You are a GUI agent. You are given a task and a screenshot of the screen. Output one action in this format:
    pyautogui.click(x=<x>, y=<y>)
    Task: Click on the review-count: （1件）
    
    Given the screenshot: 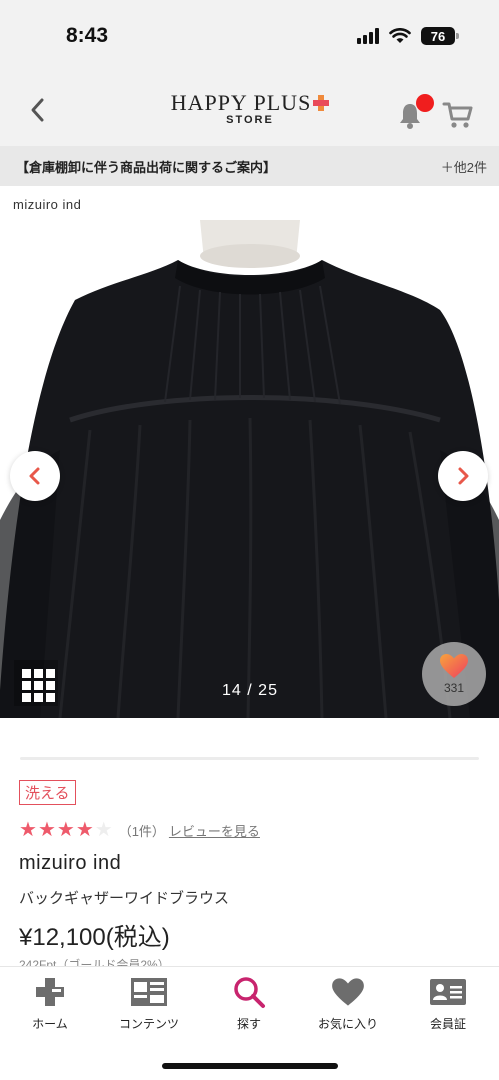 What is the action you would take?
    pyautogui.click(x=141, y=831)
    